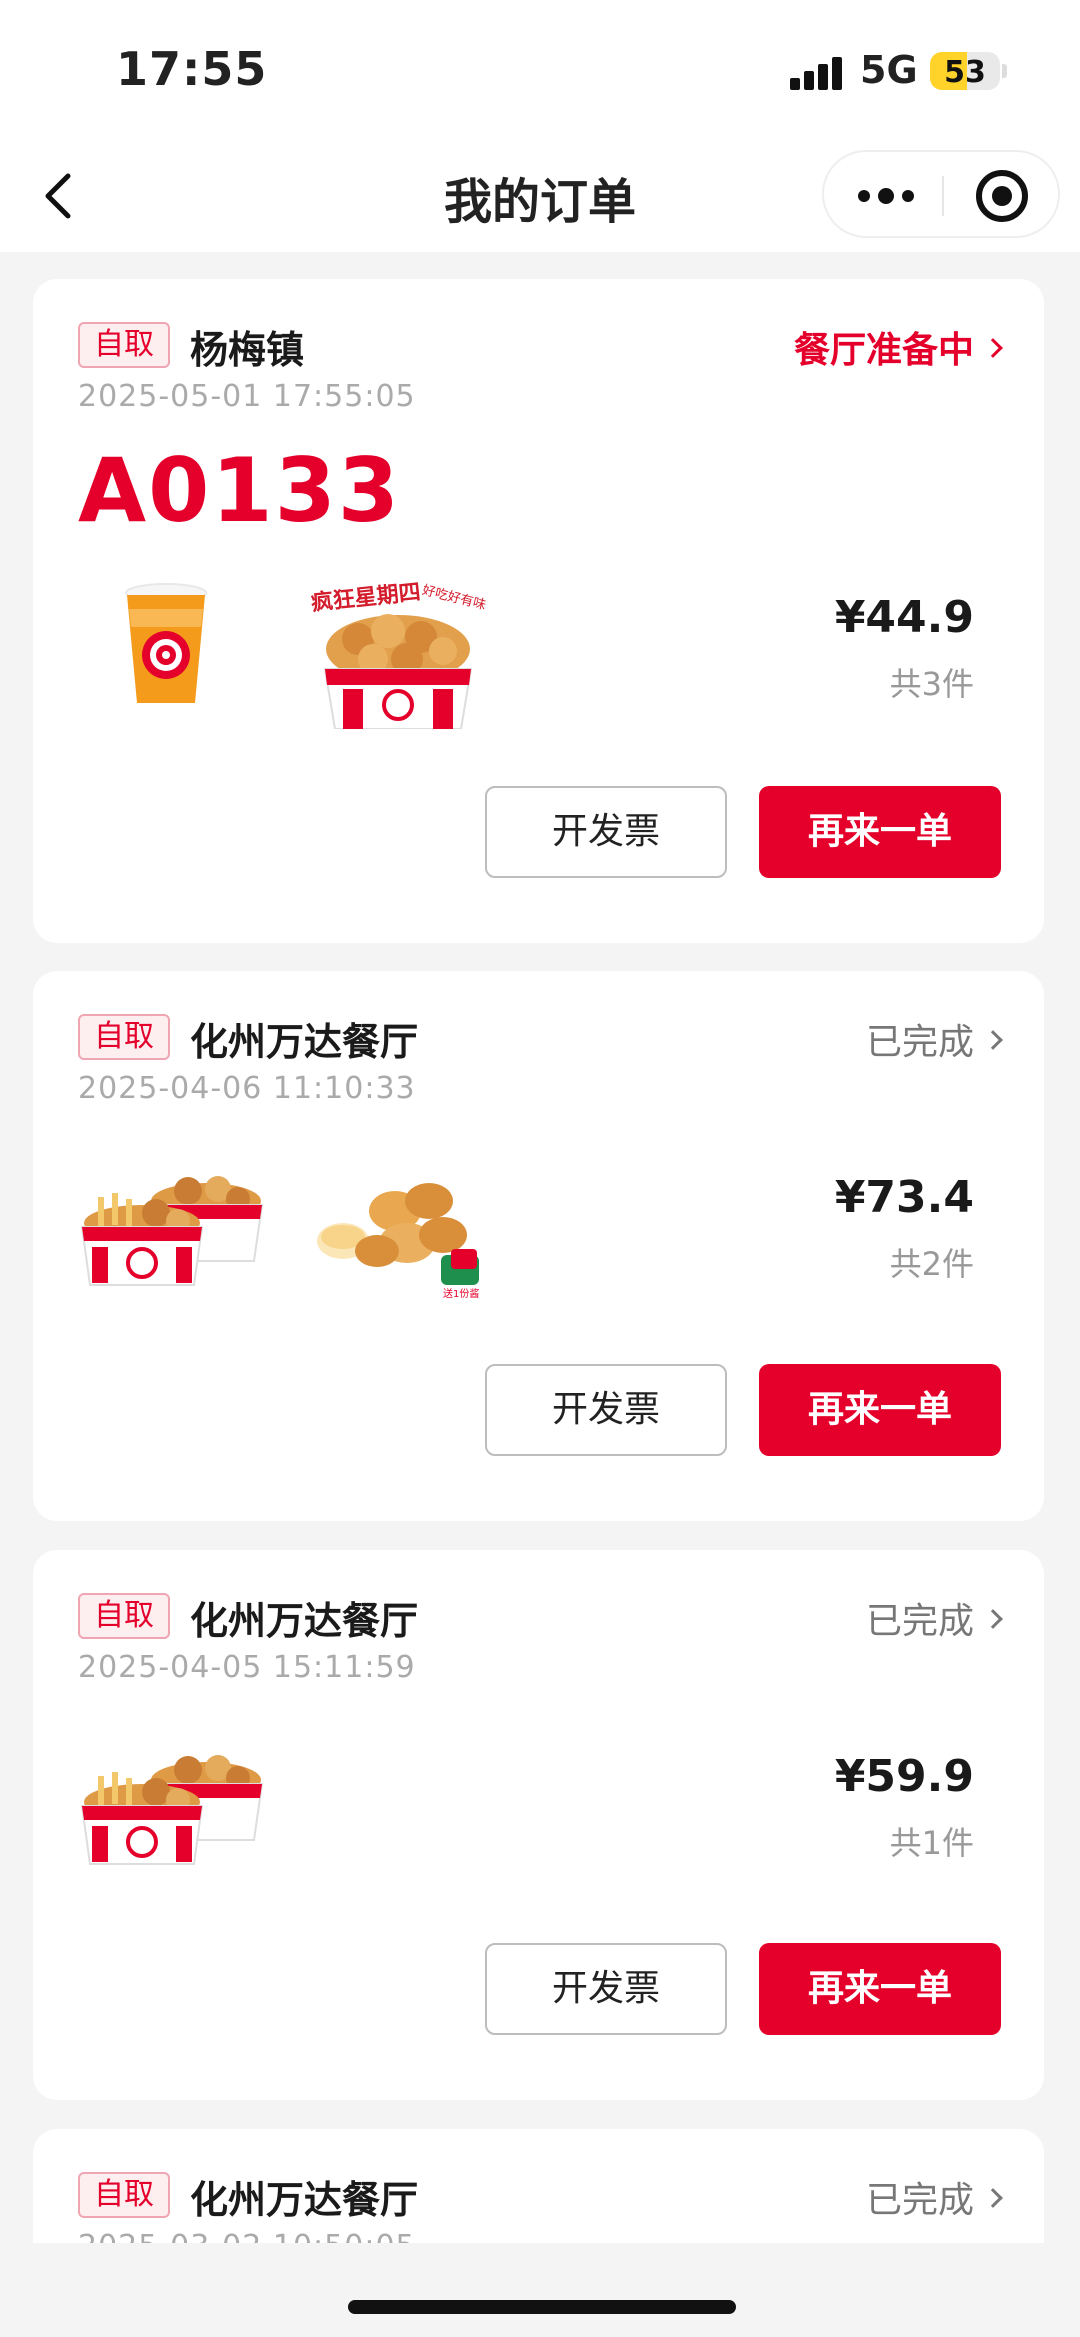 The height and width of the screenshot is (2337, 1080). What do you see at coordinates (540, 196) in the screenshot?
I see `nav-bar: 我的订单` at bounding box center [540, 196].